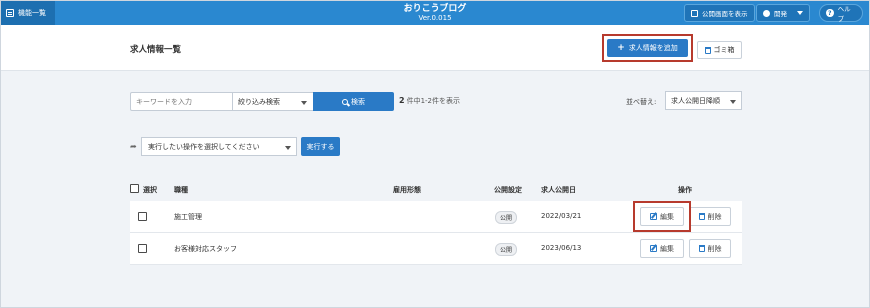  What do you see at coordinates (320, 146) in the screenshot?
I see `run-action-button: 実行する` at bounding box center [320, 146].